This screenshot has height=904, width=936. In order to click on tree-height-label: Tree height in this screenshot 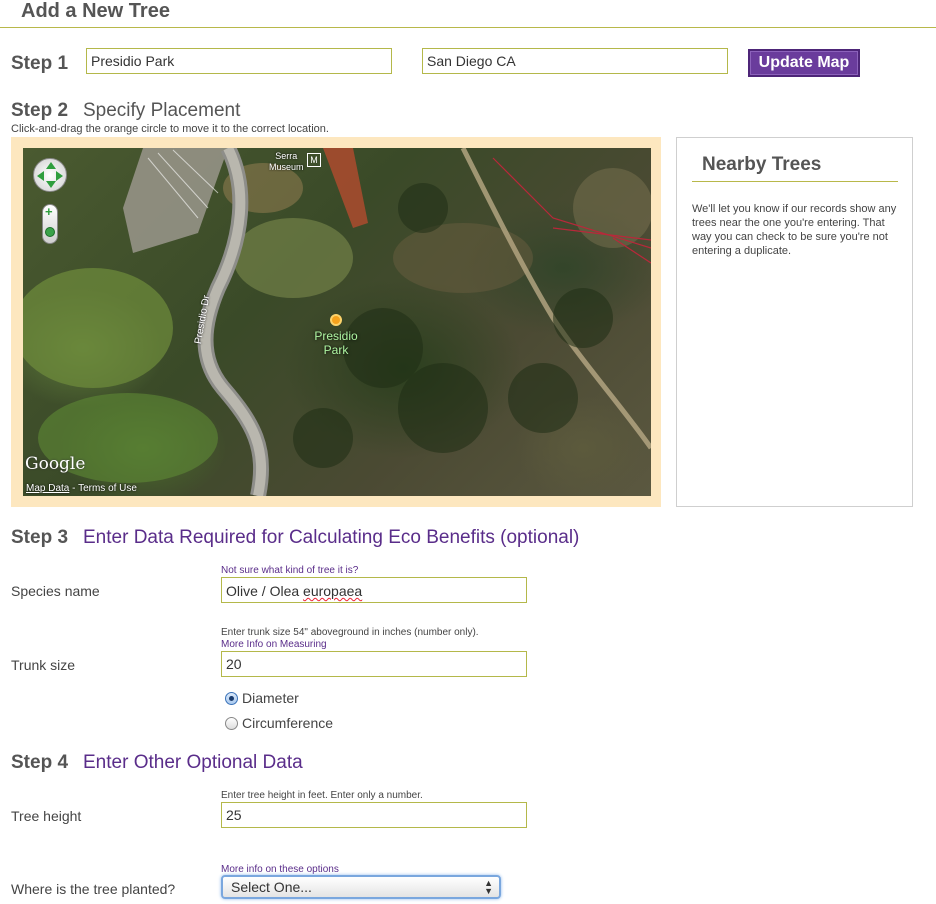, I will do `click(46, 816)`.